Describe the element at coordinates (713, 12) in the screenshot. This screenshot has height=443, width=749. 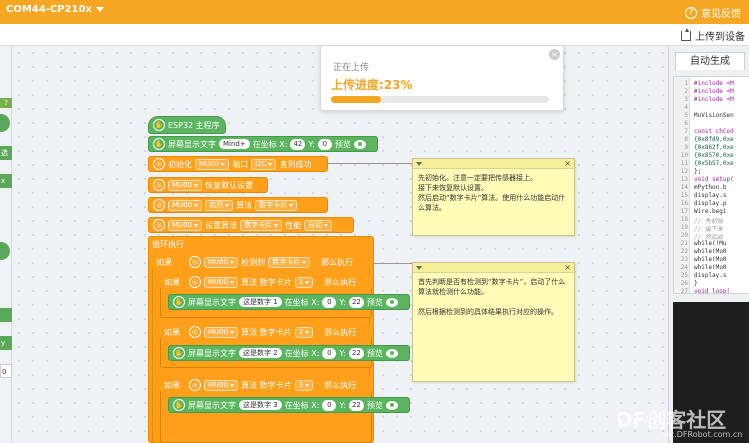
I see `feedback-button: ? 意见反馈` at that location.